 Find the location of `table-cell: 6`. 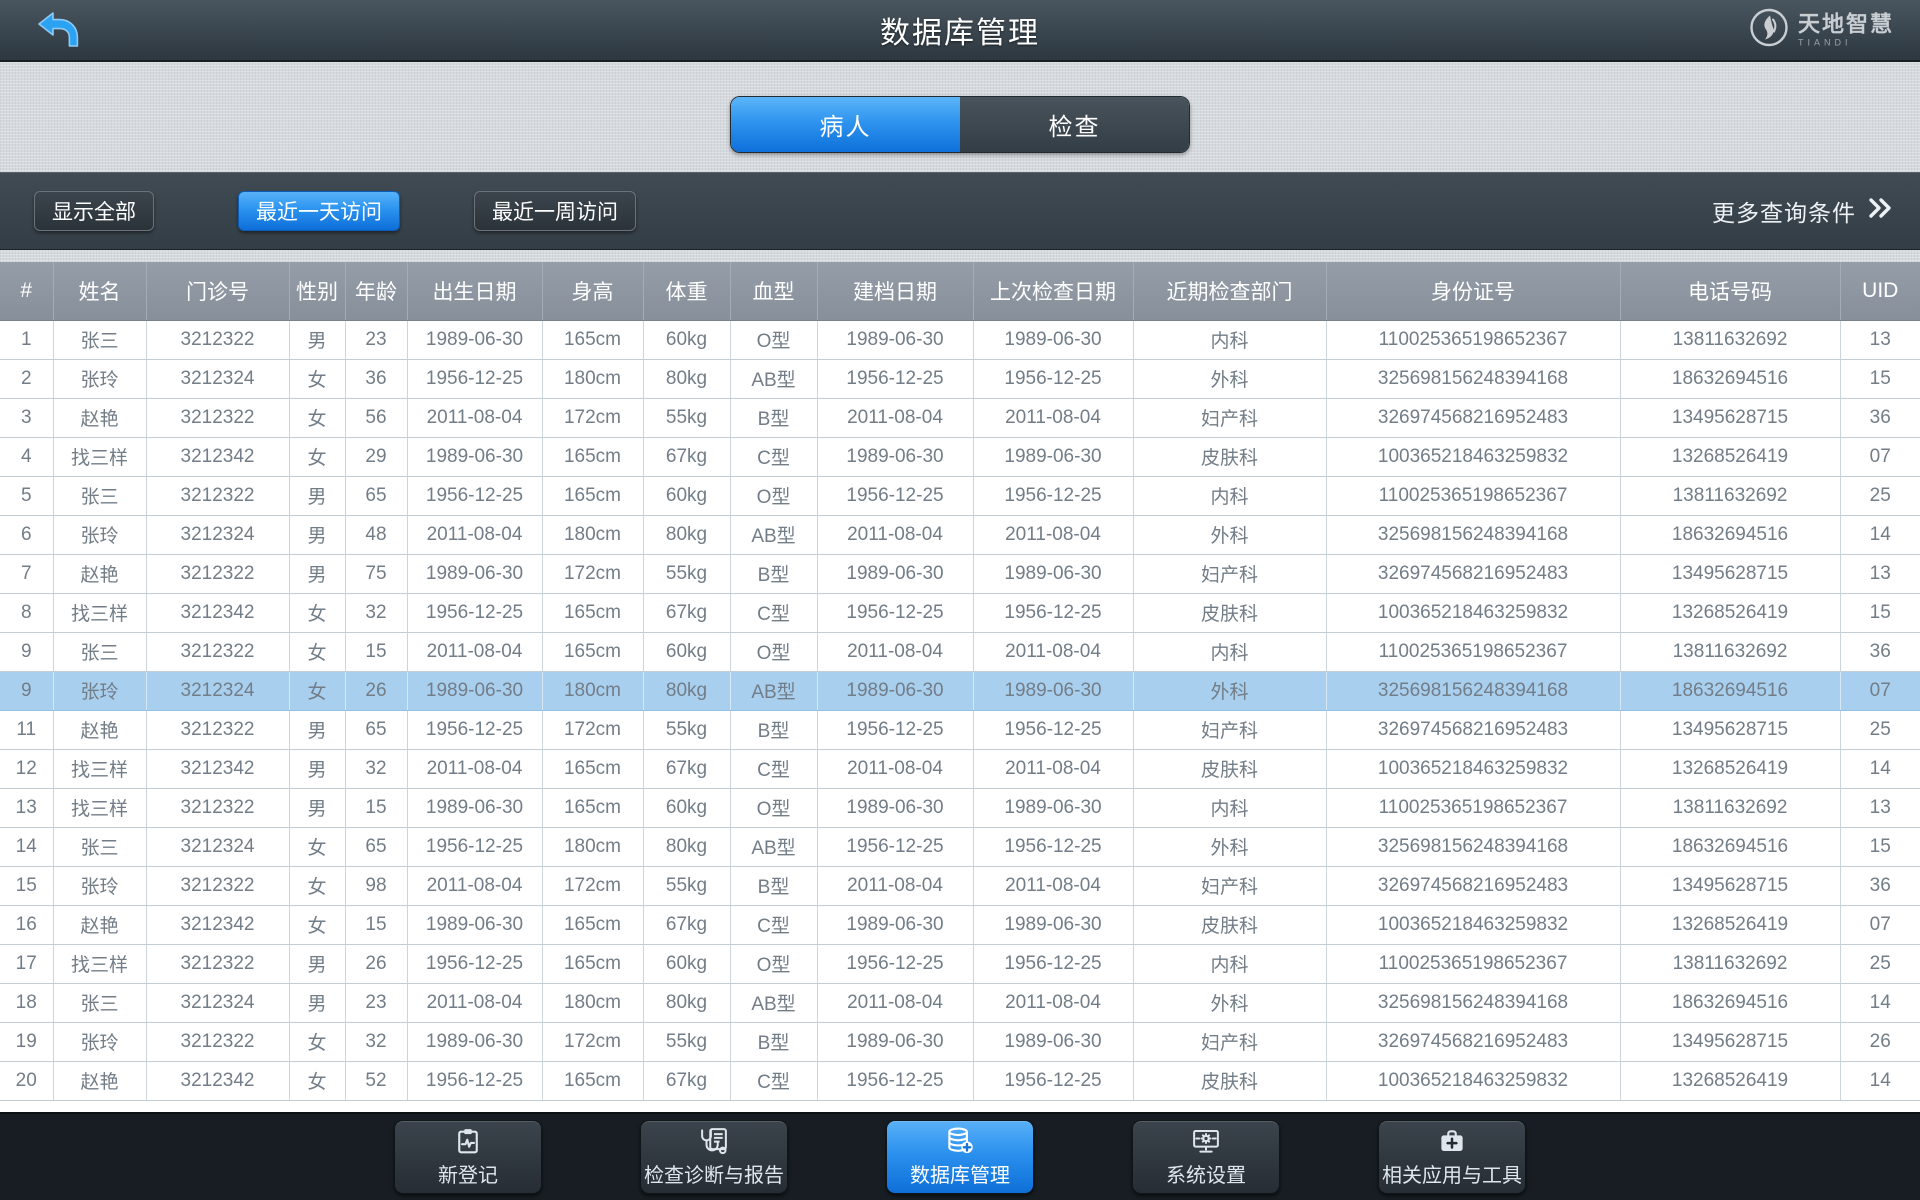

table-cell: 6 is located at coordinates (27, 535).